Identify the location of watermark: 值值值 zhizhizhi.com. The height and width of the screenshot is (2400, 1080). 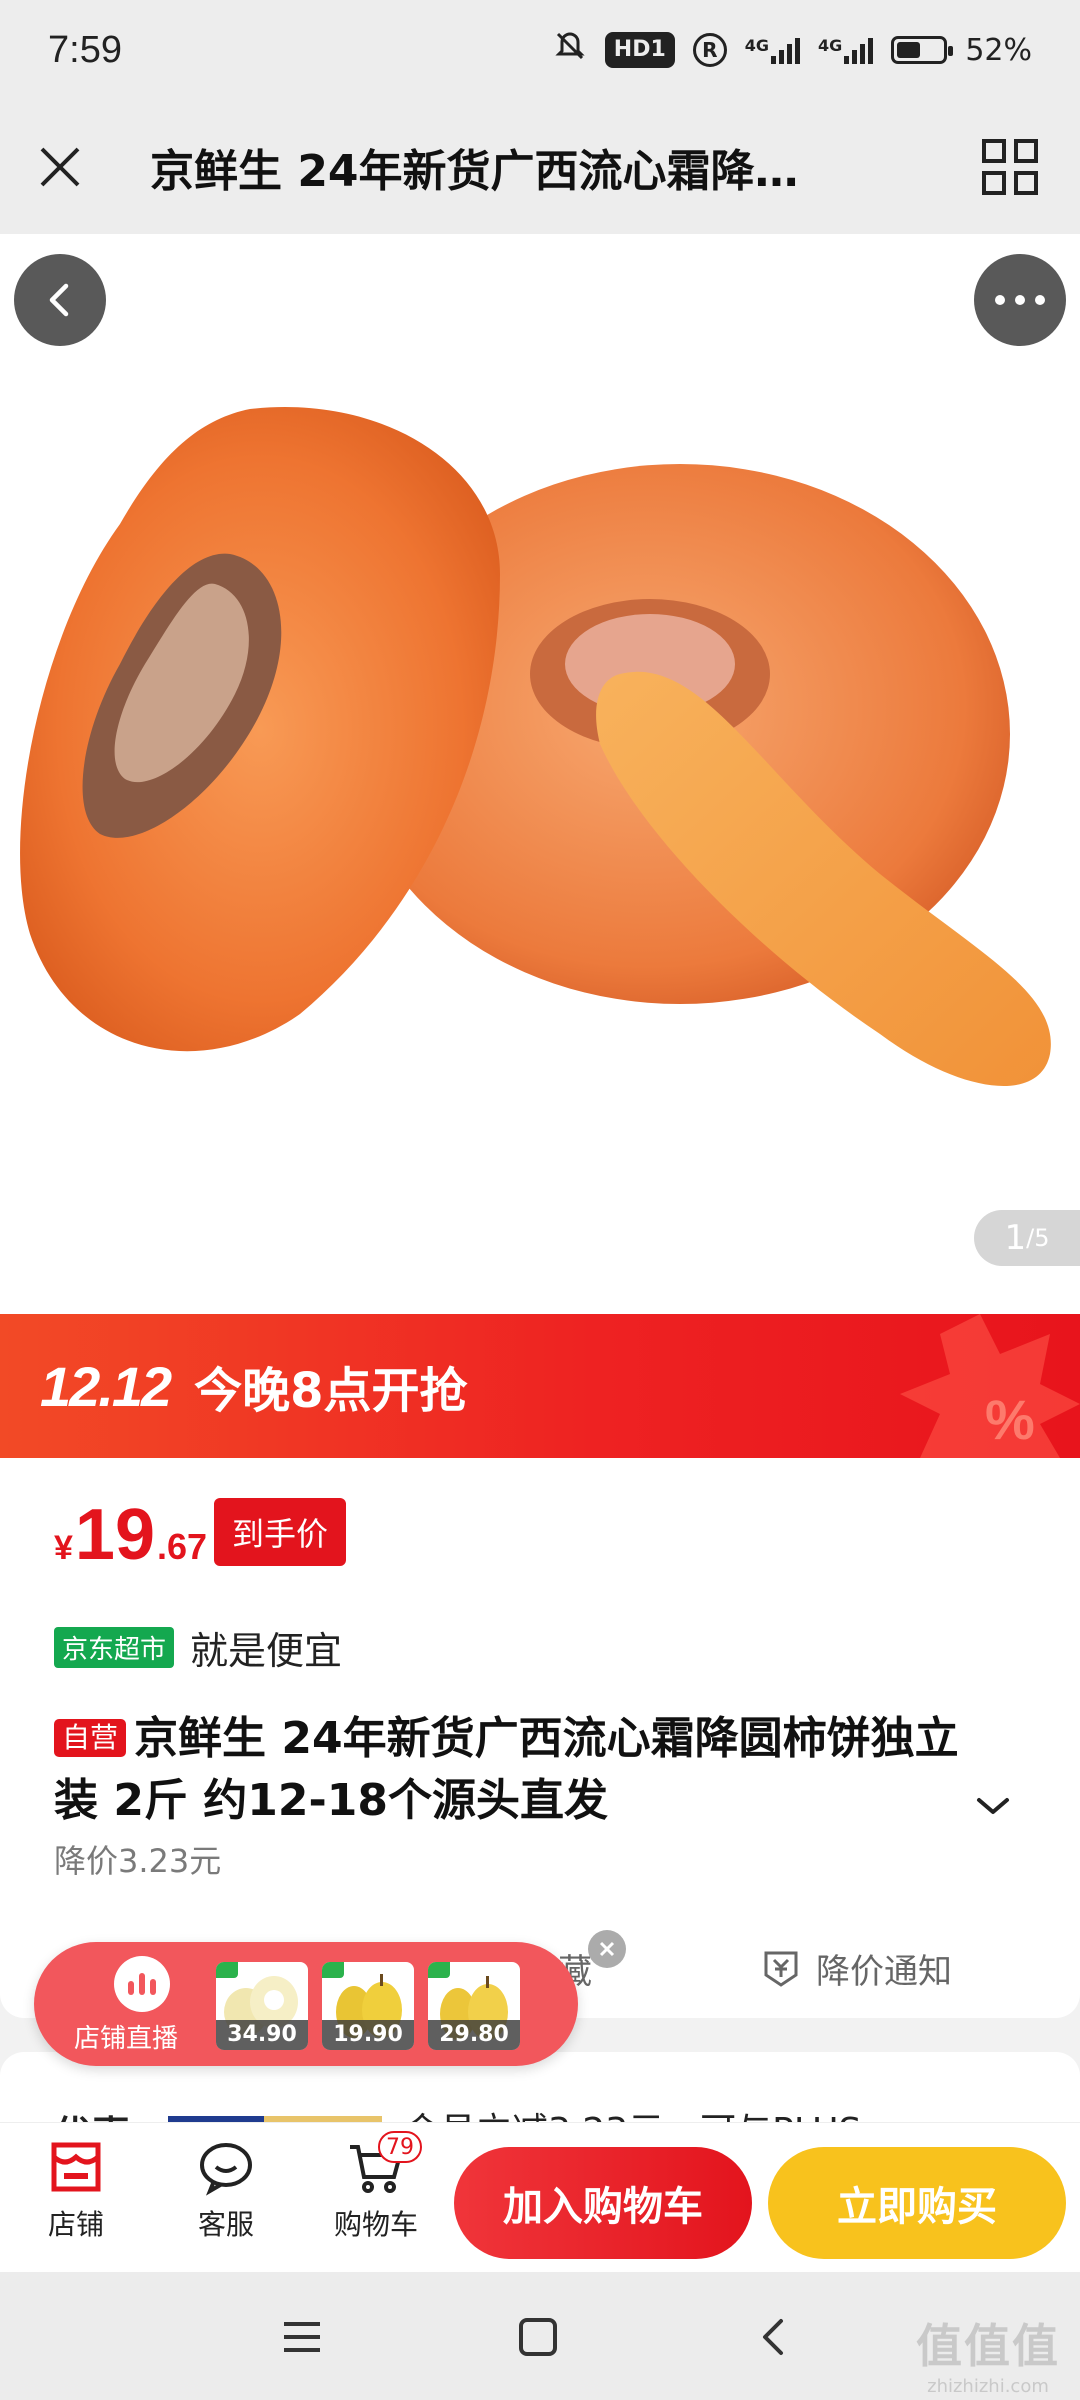
(988, 2353).